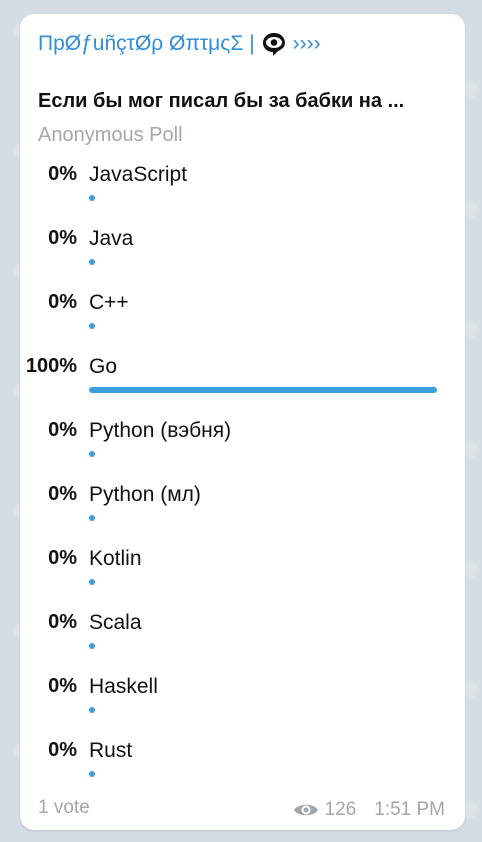  I want to click on poll-option: 0% Java, so click(242, 257).